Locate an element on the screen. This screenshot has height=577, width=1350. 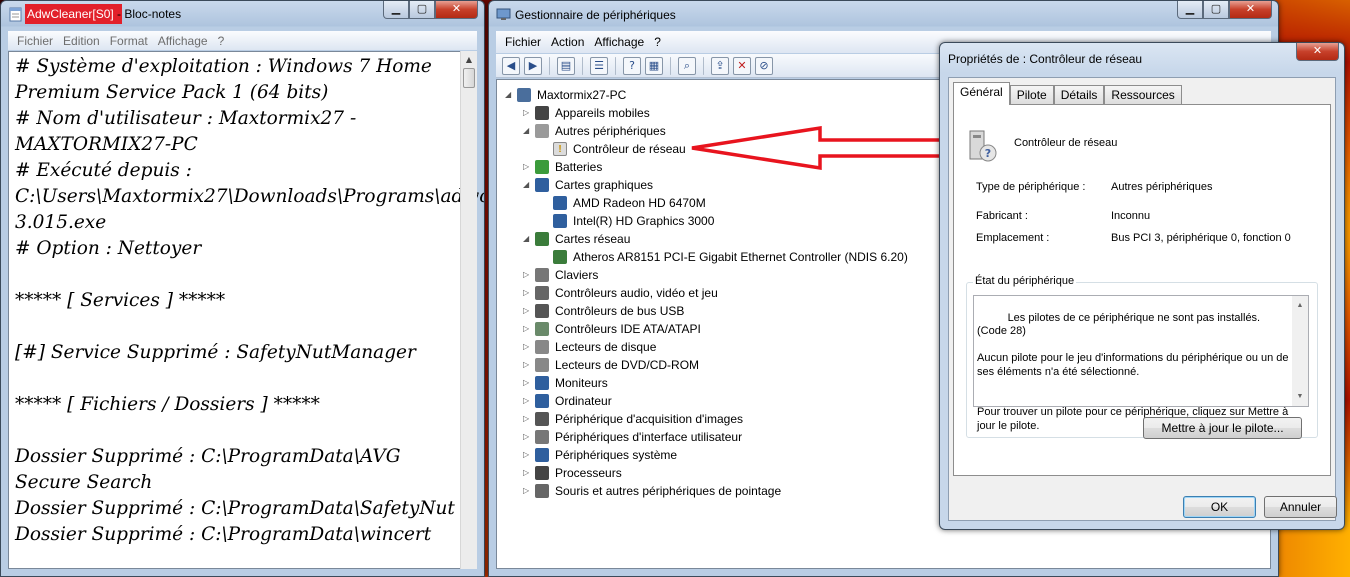
tree-item-label: Appareils mobiles is located at coordinates (602, 113).